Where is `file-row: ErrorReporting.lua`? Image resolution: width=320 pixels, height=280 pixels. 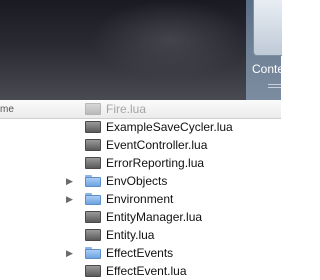 file-row: ErrorReporting.lua is located at coordinates (140, 163).